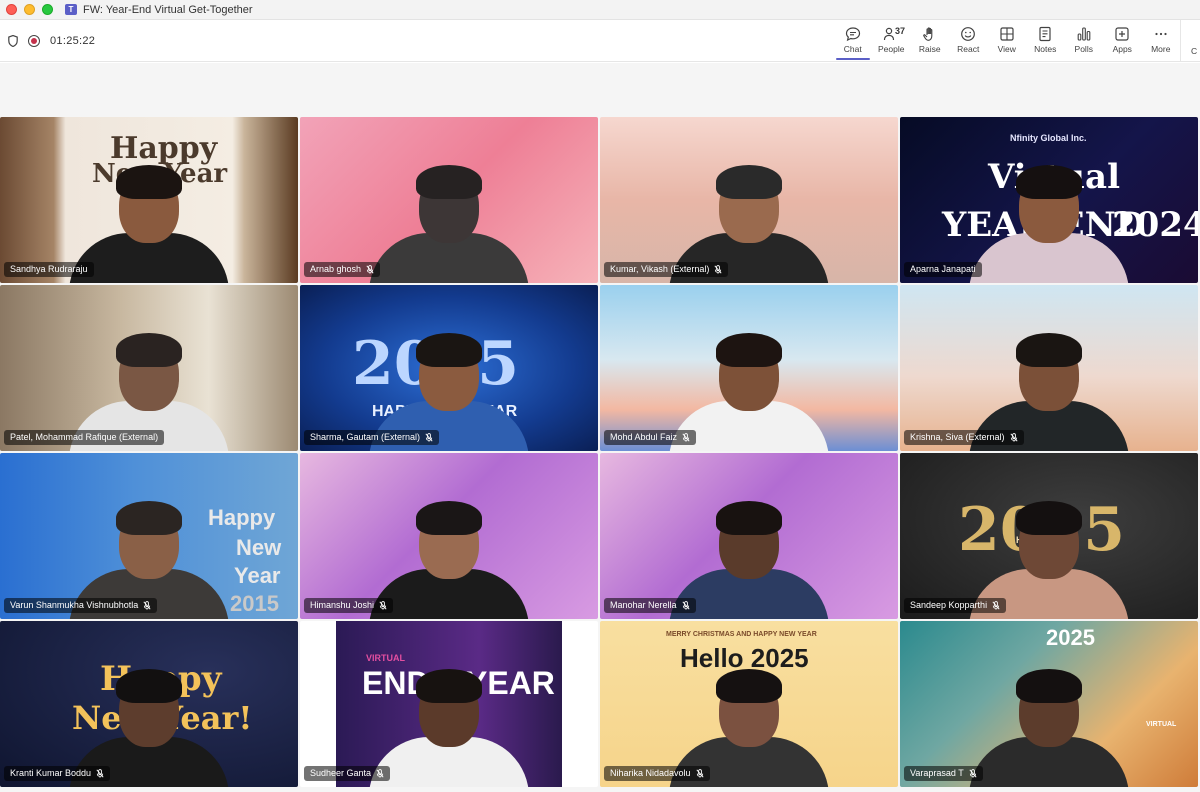 This screenshot has width=1200, height=792. I want to click on participant-name: Varun Shanmukha Vishnubhotla, so click(74, 605).